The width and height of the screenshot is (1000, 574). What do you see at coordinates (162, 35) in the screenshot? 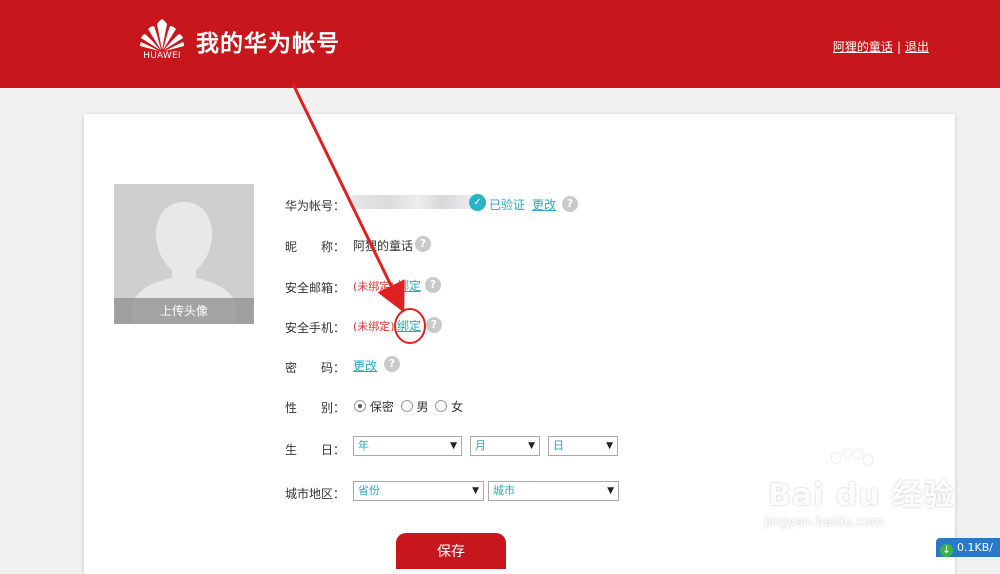
I see `huawei-petals-icon` at bounding box center [162, 35].